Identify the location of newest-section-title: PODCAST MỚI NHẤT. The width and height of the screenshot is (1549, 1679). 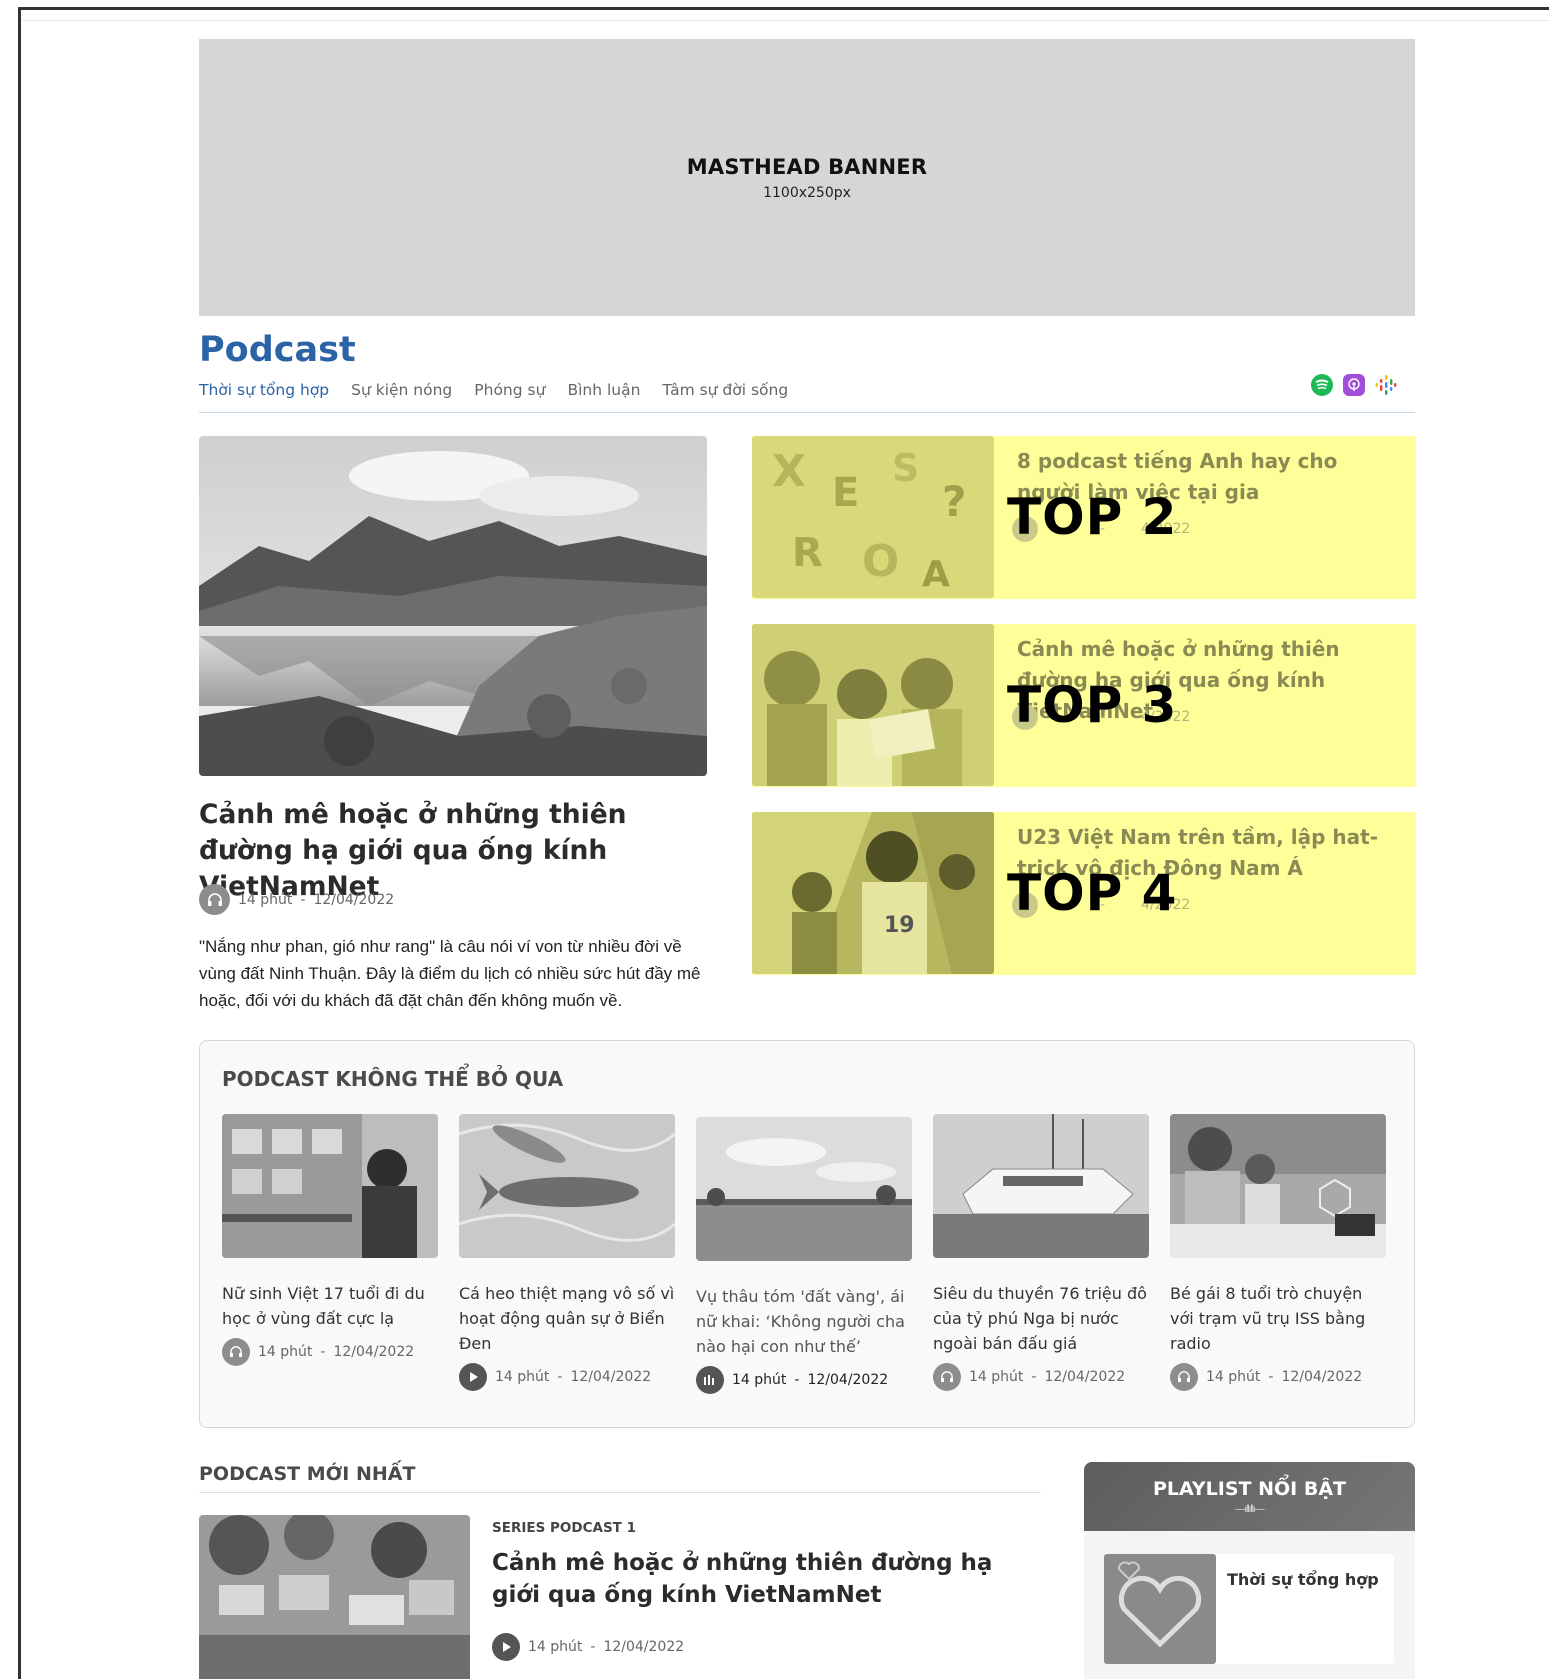
(307, 1474).